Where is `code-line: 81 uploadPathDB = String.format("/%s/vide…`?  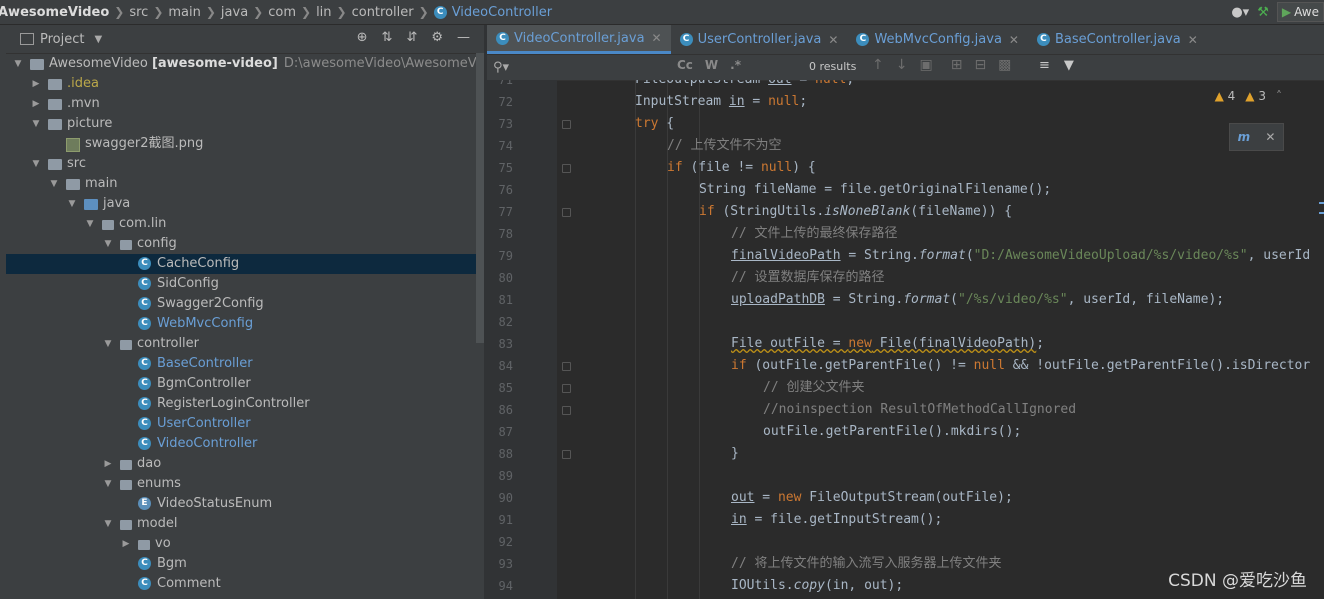
code-line: 81 uploadPathDB = String.format("/%s/vide… is located at coordinates (905, 300).